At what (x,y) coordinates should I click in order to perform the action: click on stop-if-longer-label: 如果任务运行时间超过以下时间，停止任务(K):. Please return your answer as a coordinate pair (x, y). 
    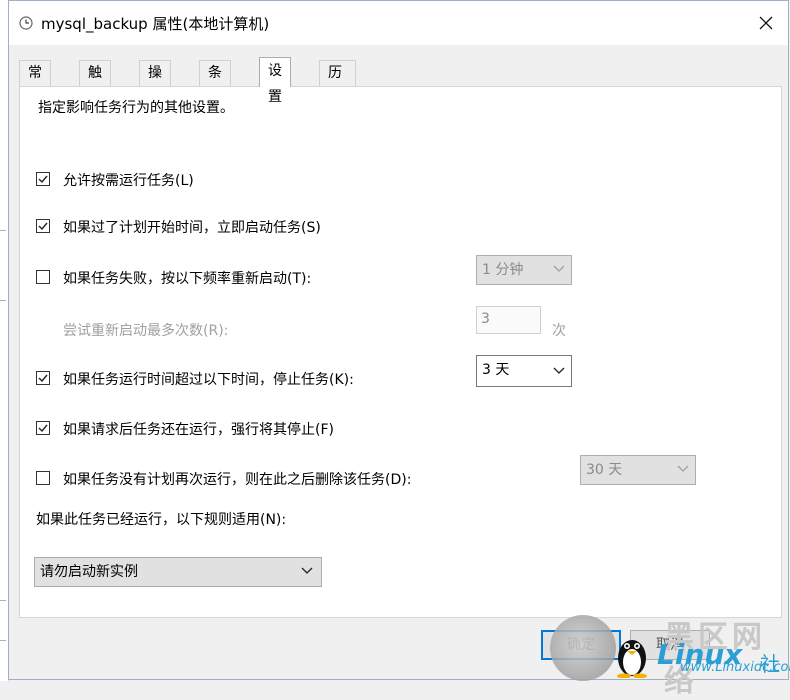
    Looking at the image, I should click on (208, 379).